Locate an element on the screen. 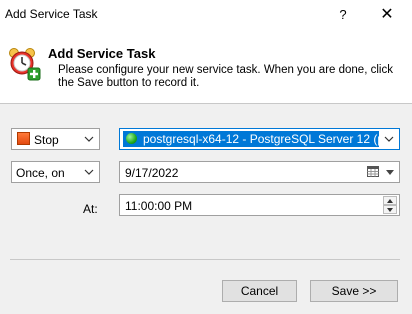 The height and width of the screenshot is (314, 412). arrow-down-icon is located at coordinates (390, 210).